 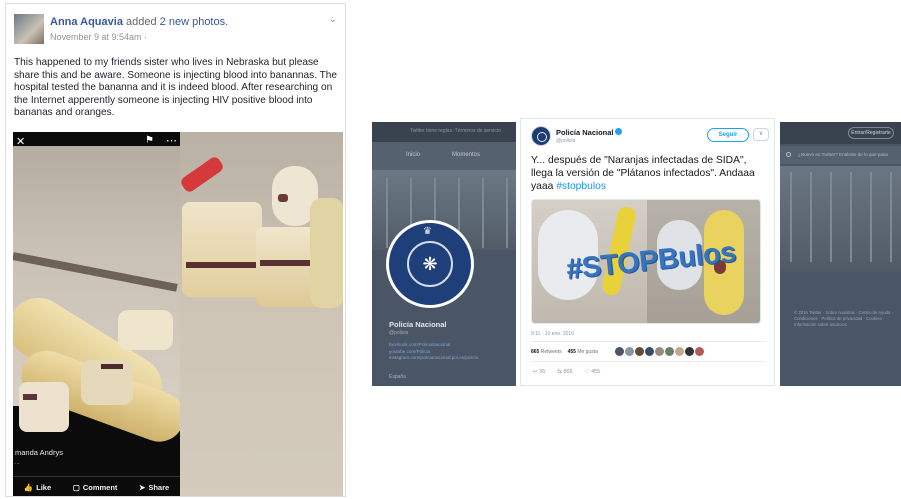 I want to click on chevron-down-icon: v, so click(x=761, y=134).